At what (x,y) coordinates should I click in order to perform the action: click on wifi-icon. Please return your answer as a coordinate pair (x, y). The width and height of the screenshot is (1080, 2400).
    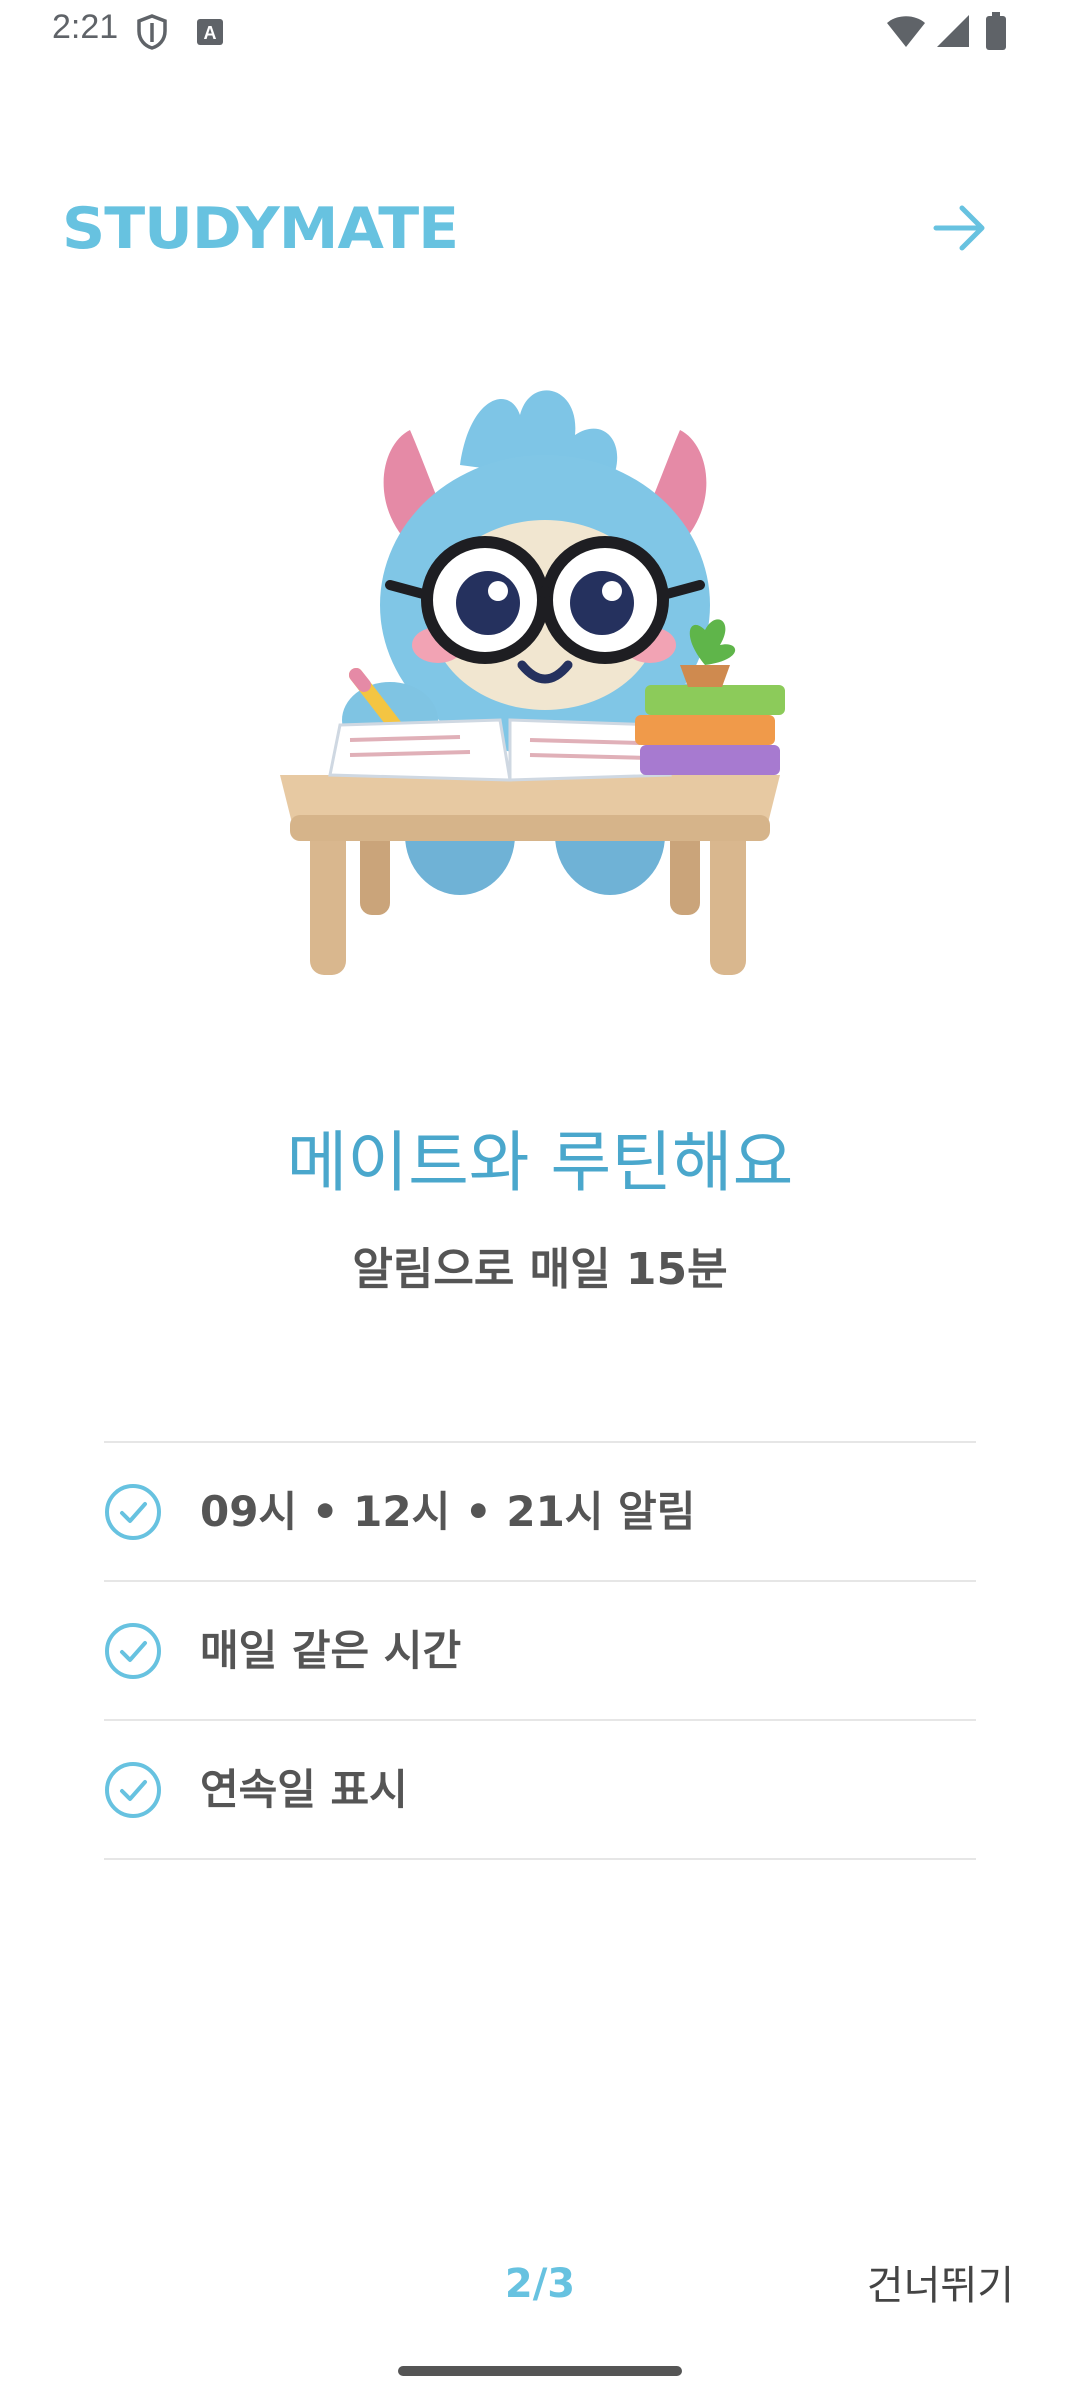
    Looking at the image, I should click on (906, 33).